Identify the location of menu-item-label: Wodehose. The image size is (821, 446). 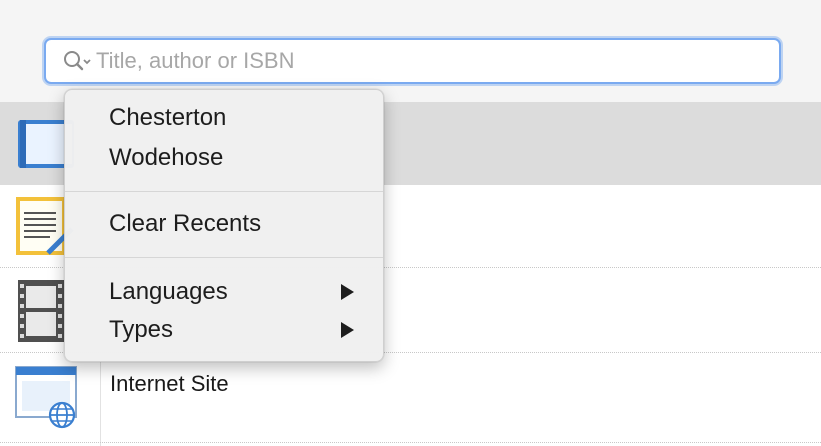
(166, 157).